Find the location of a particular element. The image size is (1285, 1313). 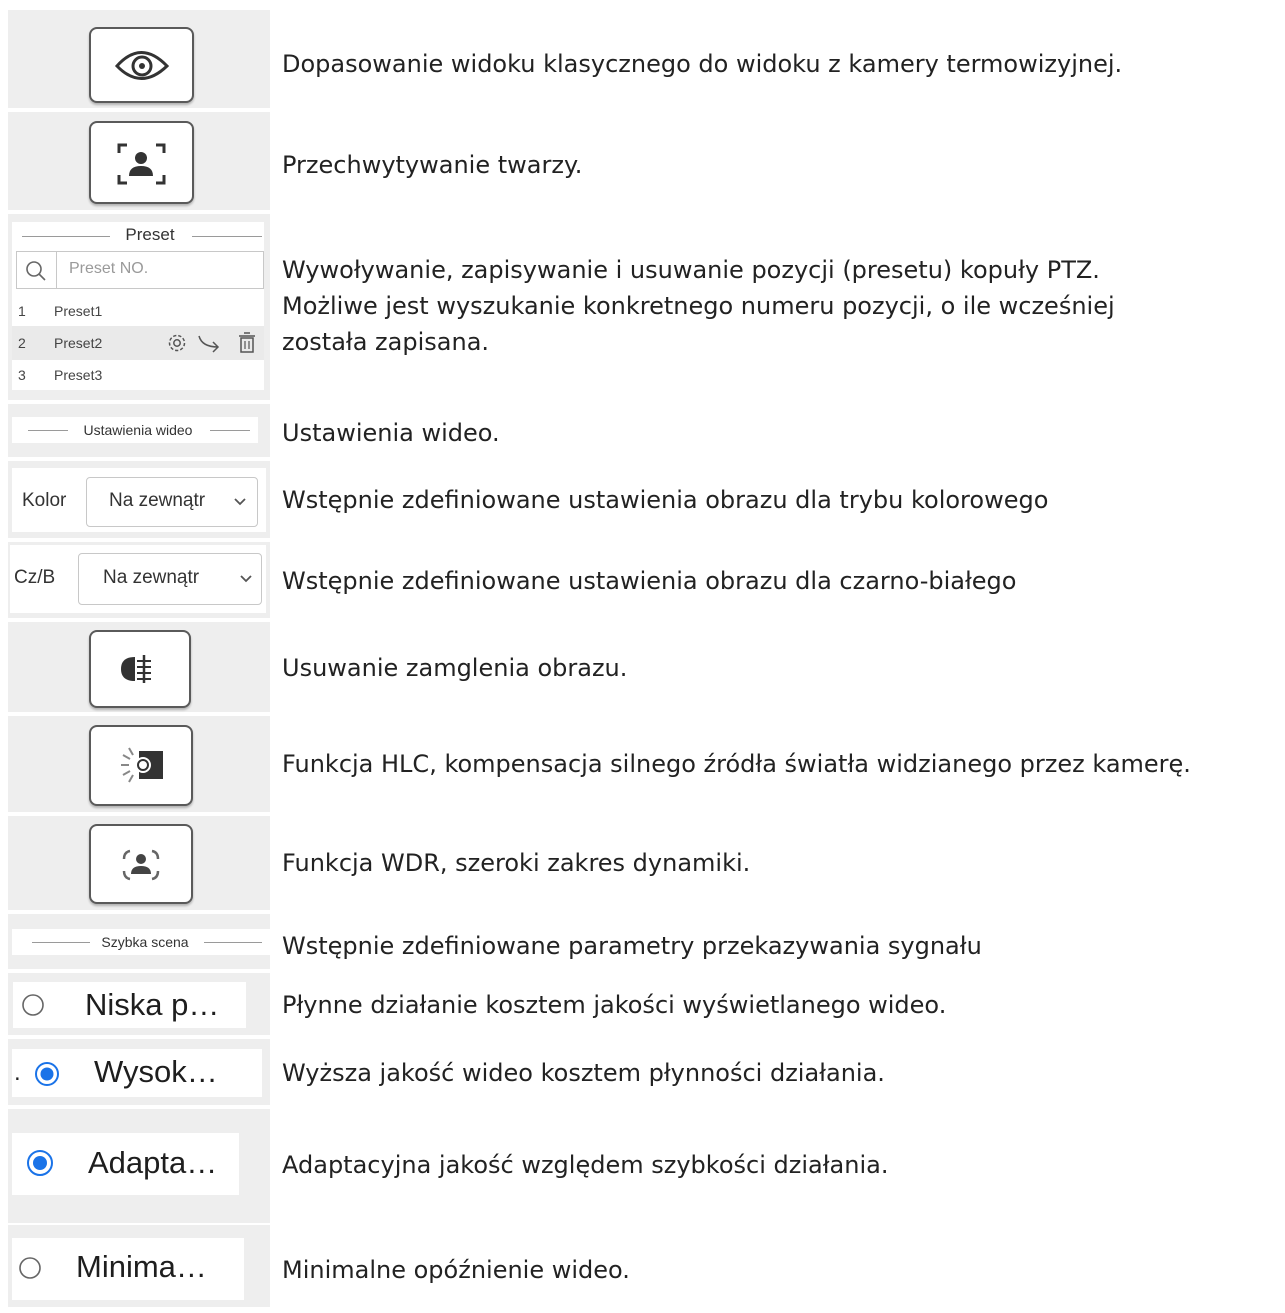

eye-icon is located at coordinates (142, 65).